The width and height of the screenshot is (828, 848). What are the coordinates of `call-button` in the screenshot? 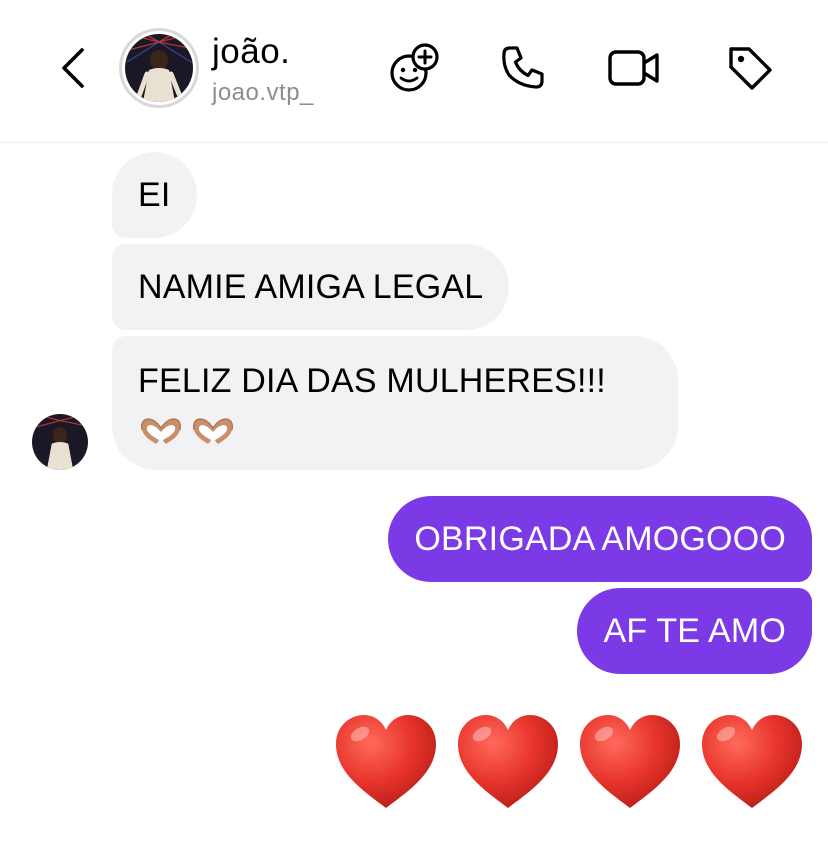 It's located at (523, 68).